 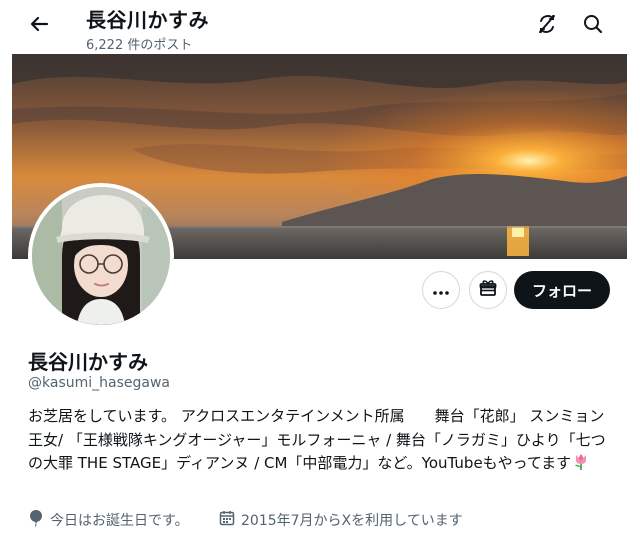 I want to click on profile-header: 長谷川かすみ 6,222 件のポスト, so click(x=320, y=27).